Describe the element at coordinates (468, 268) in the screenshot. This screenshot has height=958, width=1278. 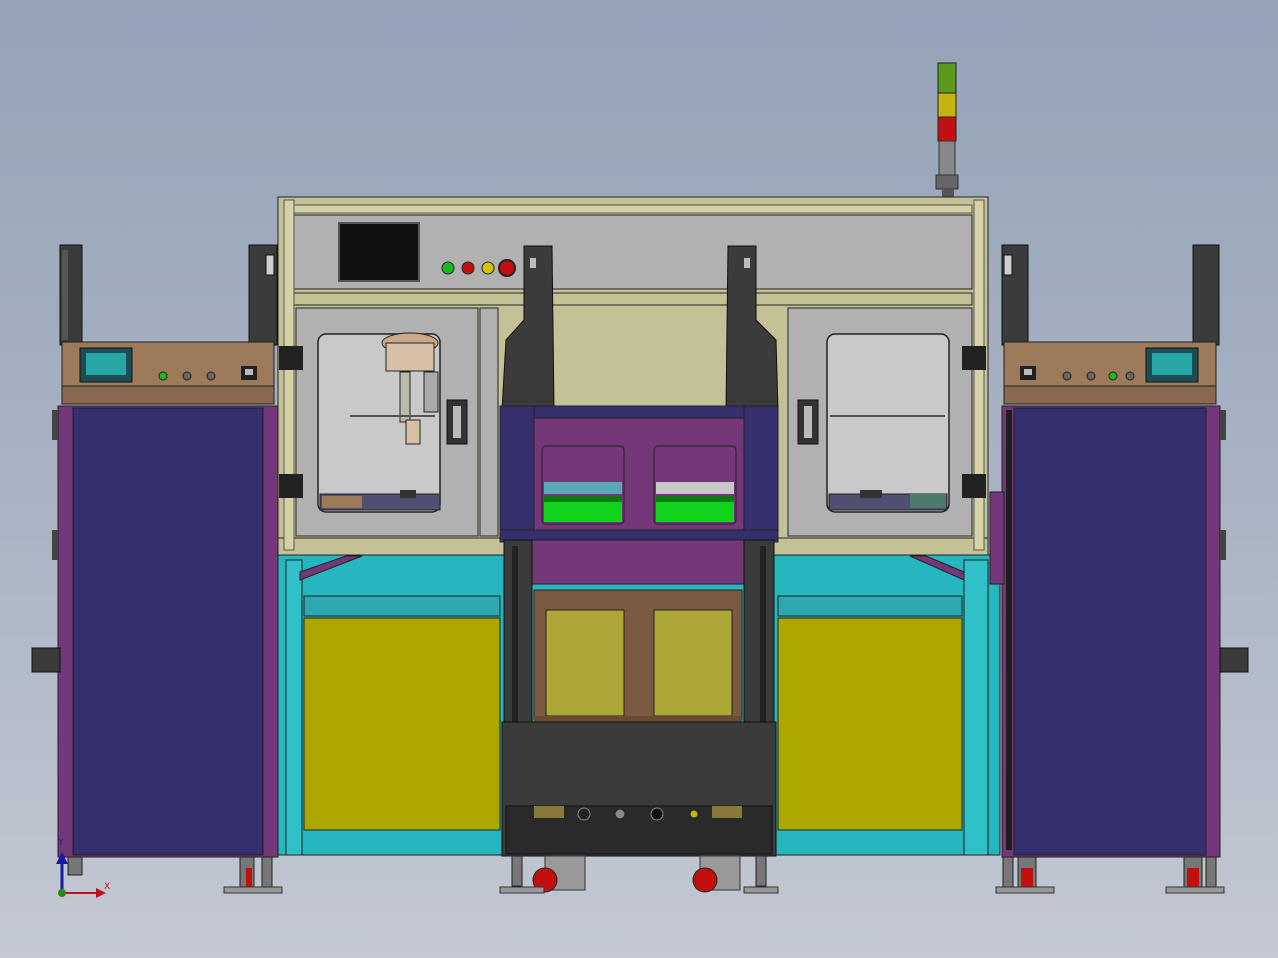
I see `stop-button` at that location.